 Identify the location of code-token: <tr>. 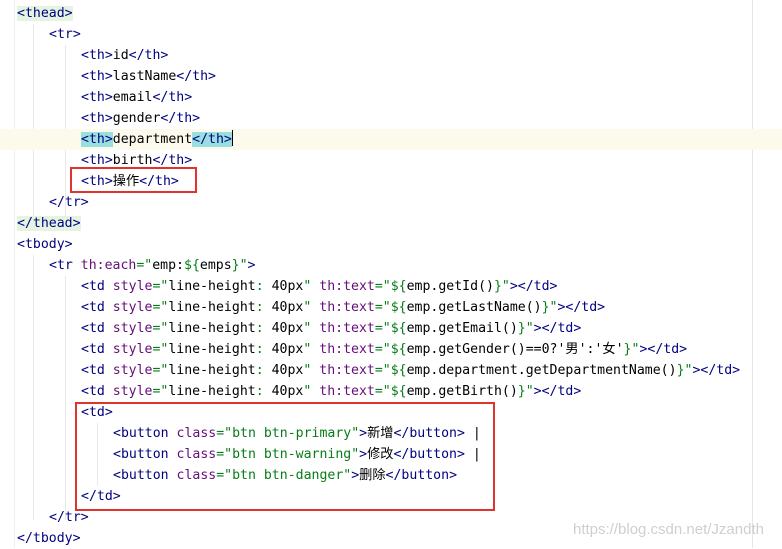
(65, 34).